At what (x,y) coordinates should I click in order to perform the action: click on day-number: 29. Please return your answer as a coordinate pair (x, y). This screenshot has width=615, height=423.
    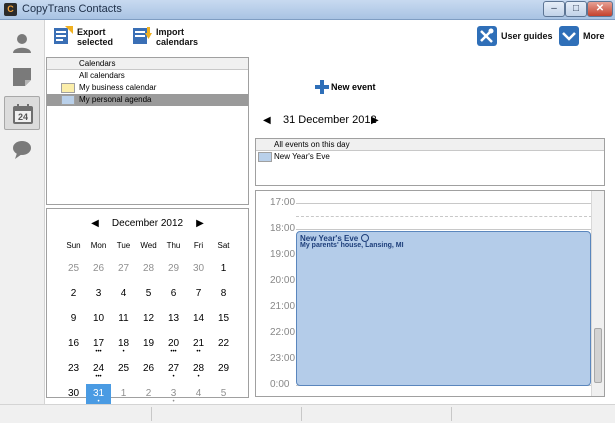
    Looking at the image, I should click on (223, 368).